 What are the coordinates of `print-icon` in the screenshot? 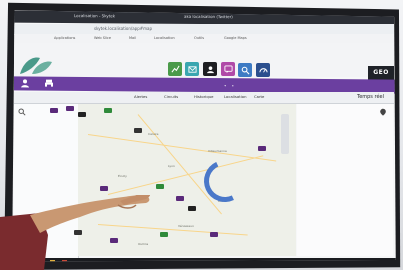 It's located at (49, 84).